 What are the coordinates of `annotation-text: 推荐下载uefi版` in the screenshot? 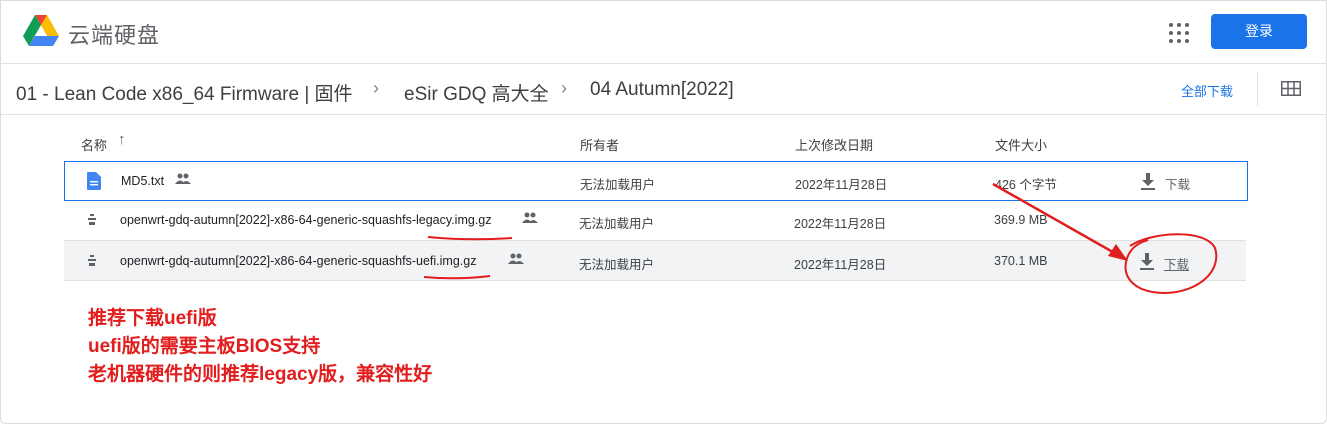 It's located at (152, 318).